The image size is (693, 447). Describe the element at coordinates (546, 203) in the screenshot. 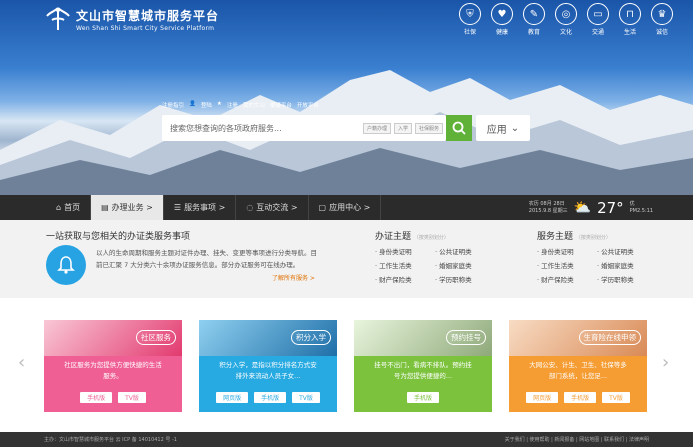

I see `lunar-date: 农历 08月 28日` at that location.